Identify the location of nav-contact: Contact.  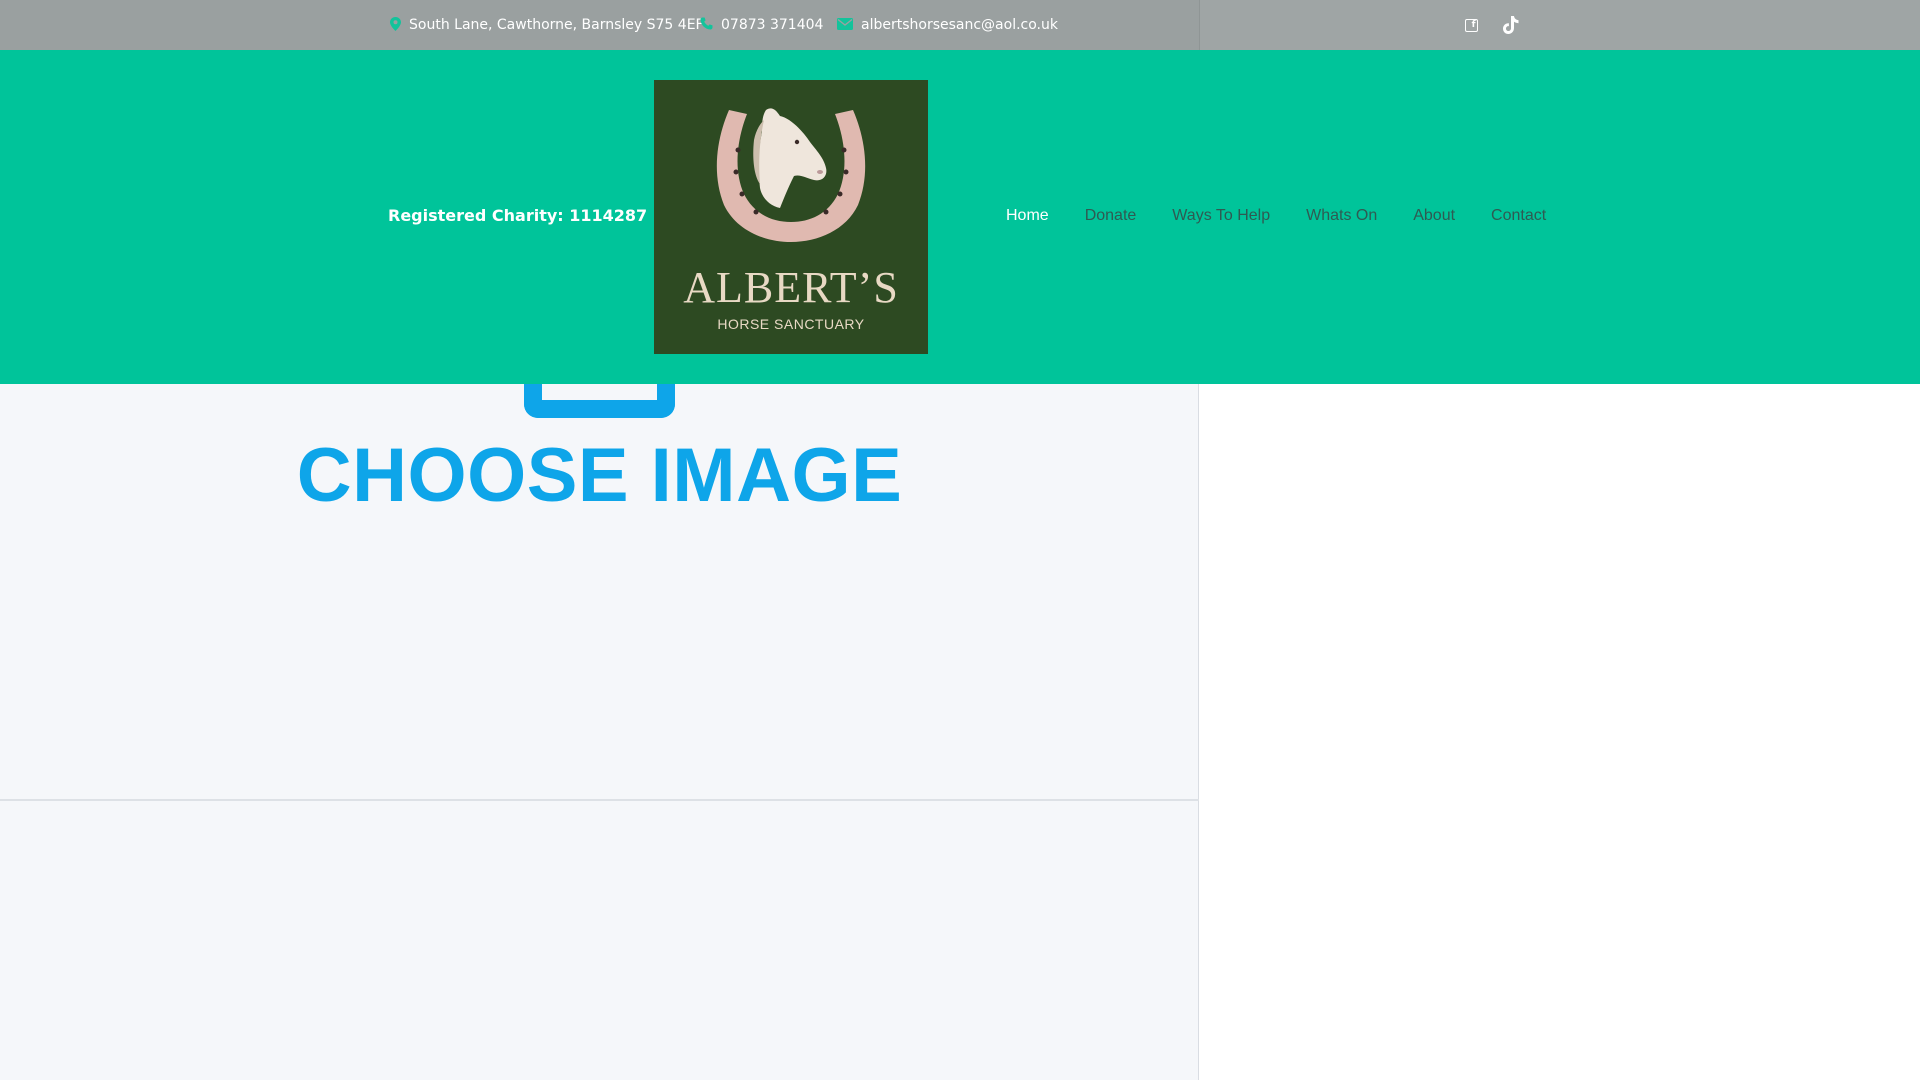
(1518, 216).